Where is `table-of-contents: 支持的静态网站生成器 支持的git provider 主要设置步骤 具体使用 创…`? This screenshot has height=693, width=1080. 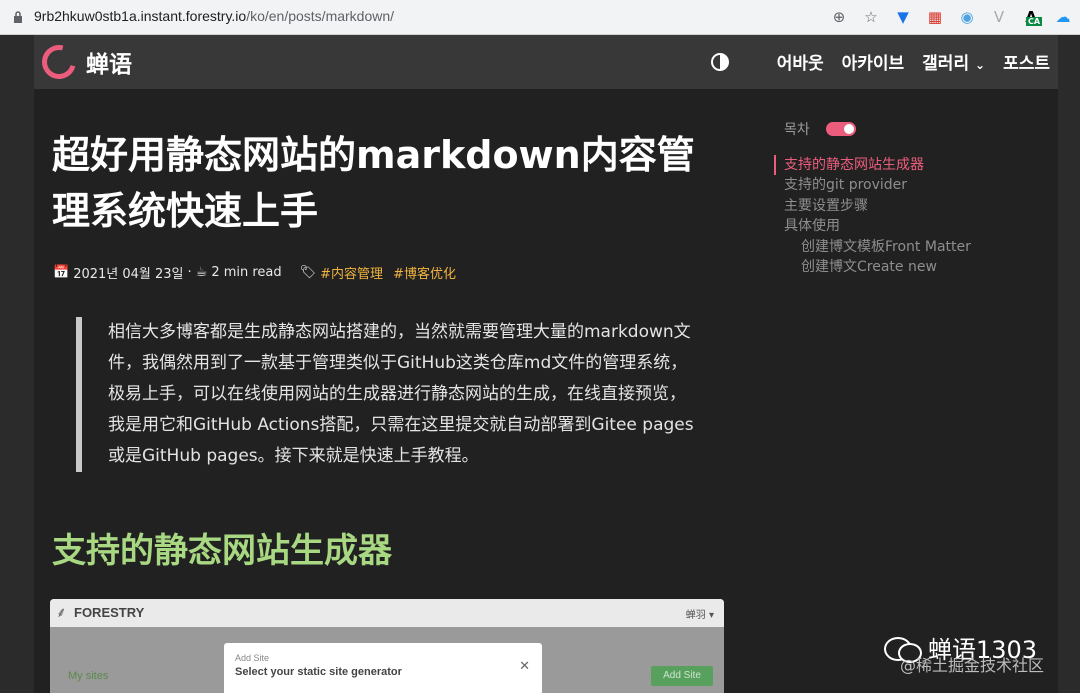 table-of-contents: 支持的静态网站生成器 支持的git provider 主要设置步骤 具体使用 创… is located at coordinates (872, 216).